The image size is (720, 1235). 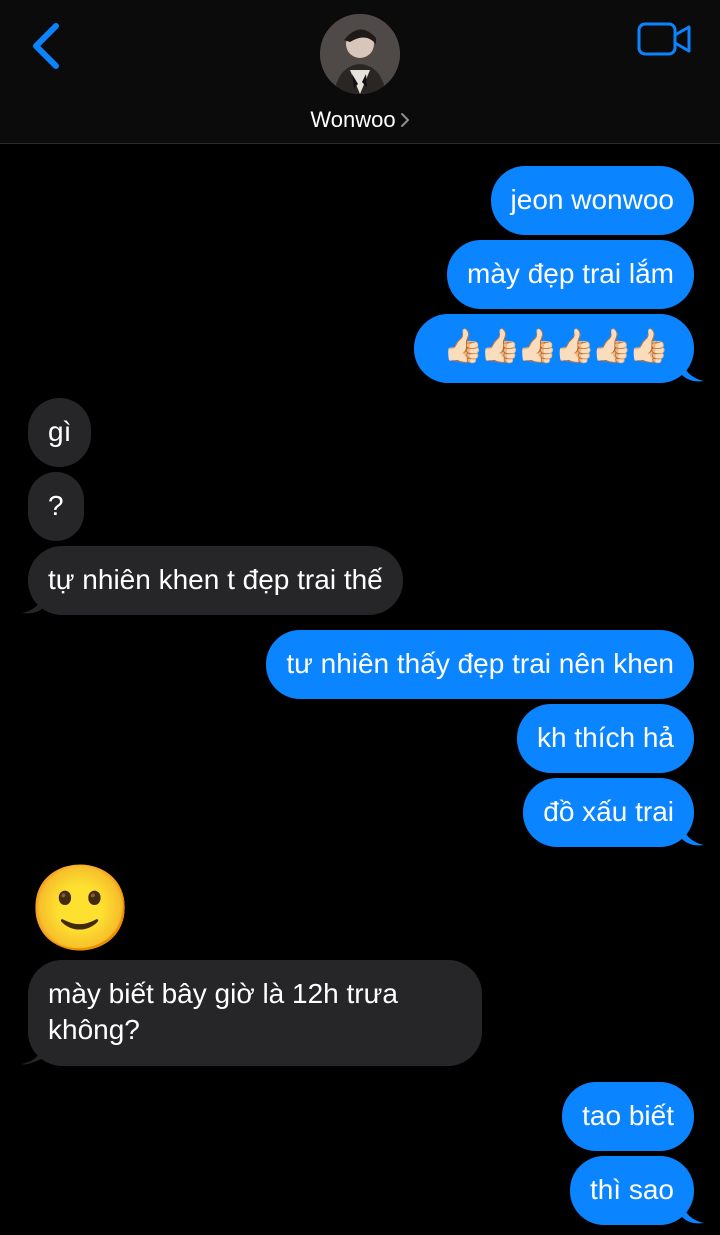 I want to click on contact-info-button: Wonwoo, so click(x=360, y=73).